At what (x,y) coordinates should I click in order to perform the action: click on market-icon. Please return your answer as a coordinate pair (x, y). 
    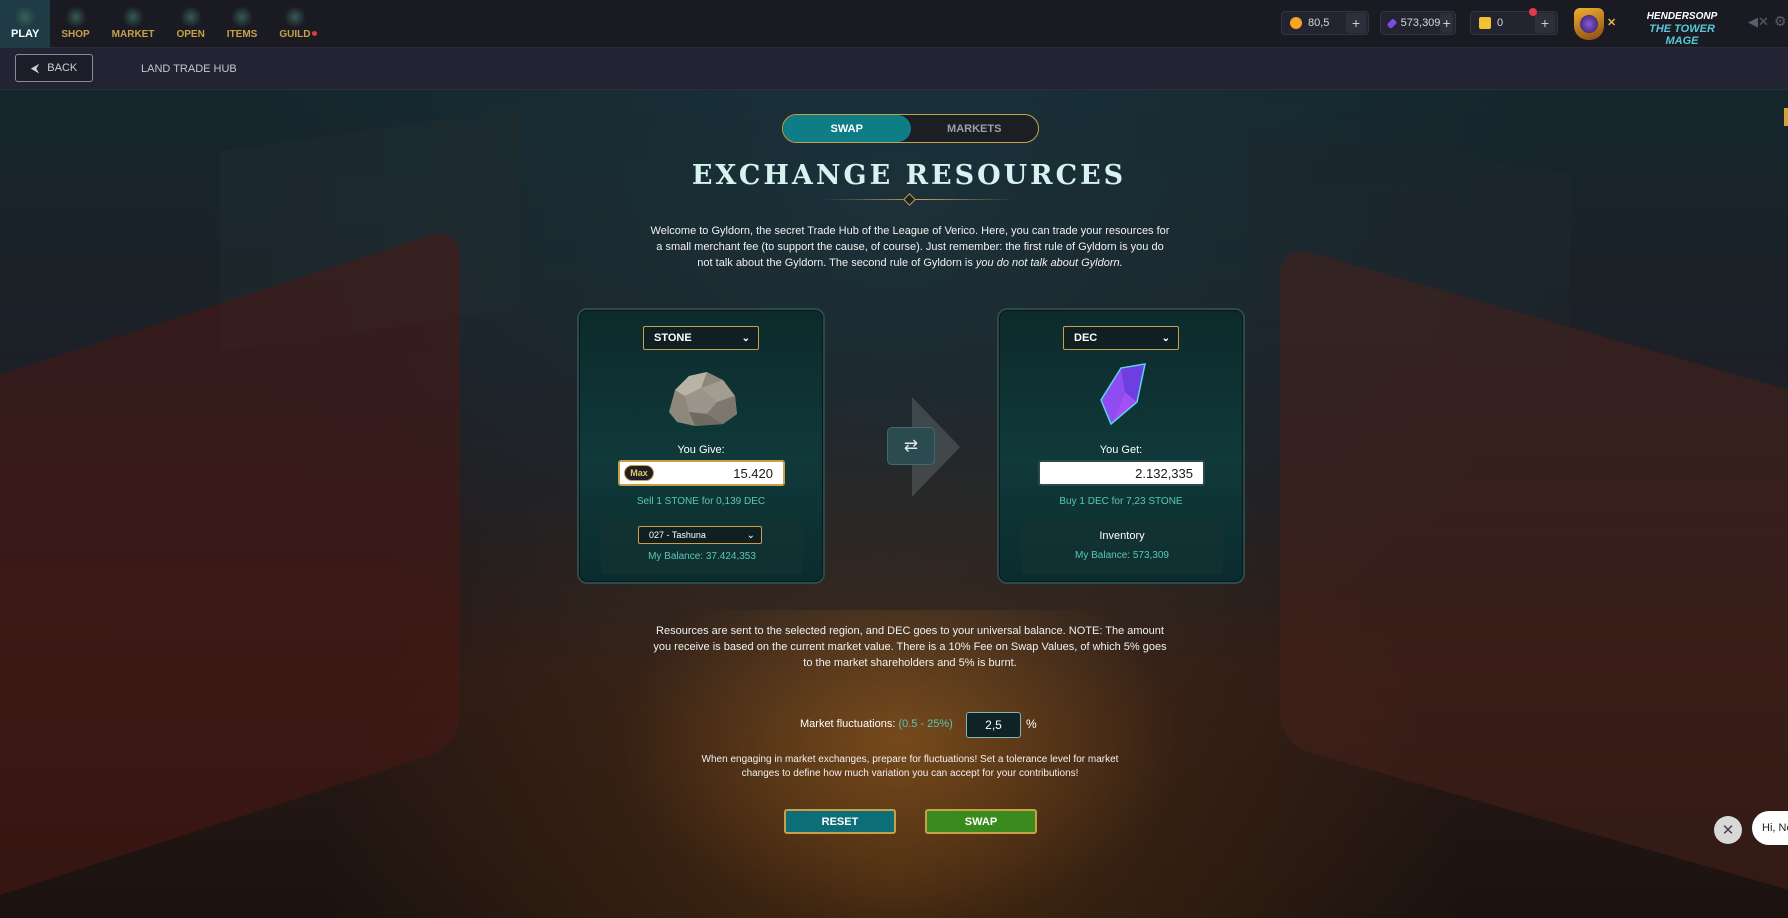
    Looking at the image, I should click on (133, 16).